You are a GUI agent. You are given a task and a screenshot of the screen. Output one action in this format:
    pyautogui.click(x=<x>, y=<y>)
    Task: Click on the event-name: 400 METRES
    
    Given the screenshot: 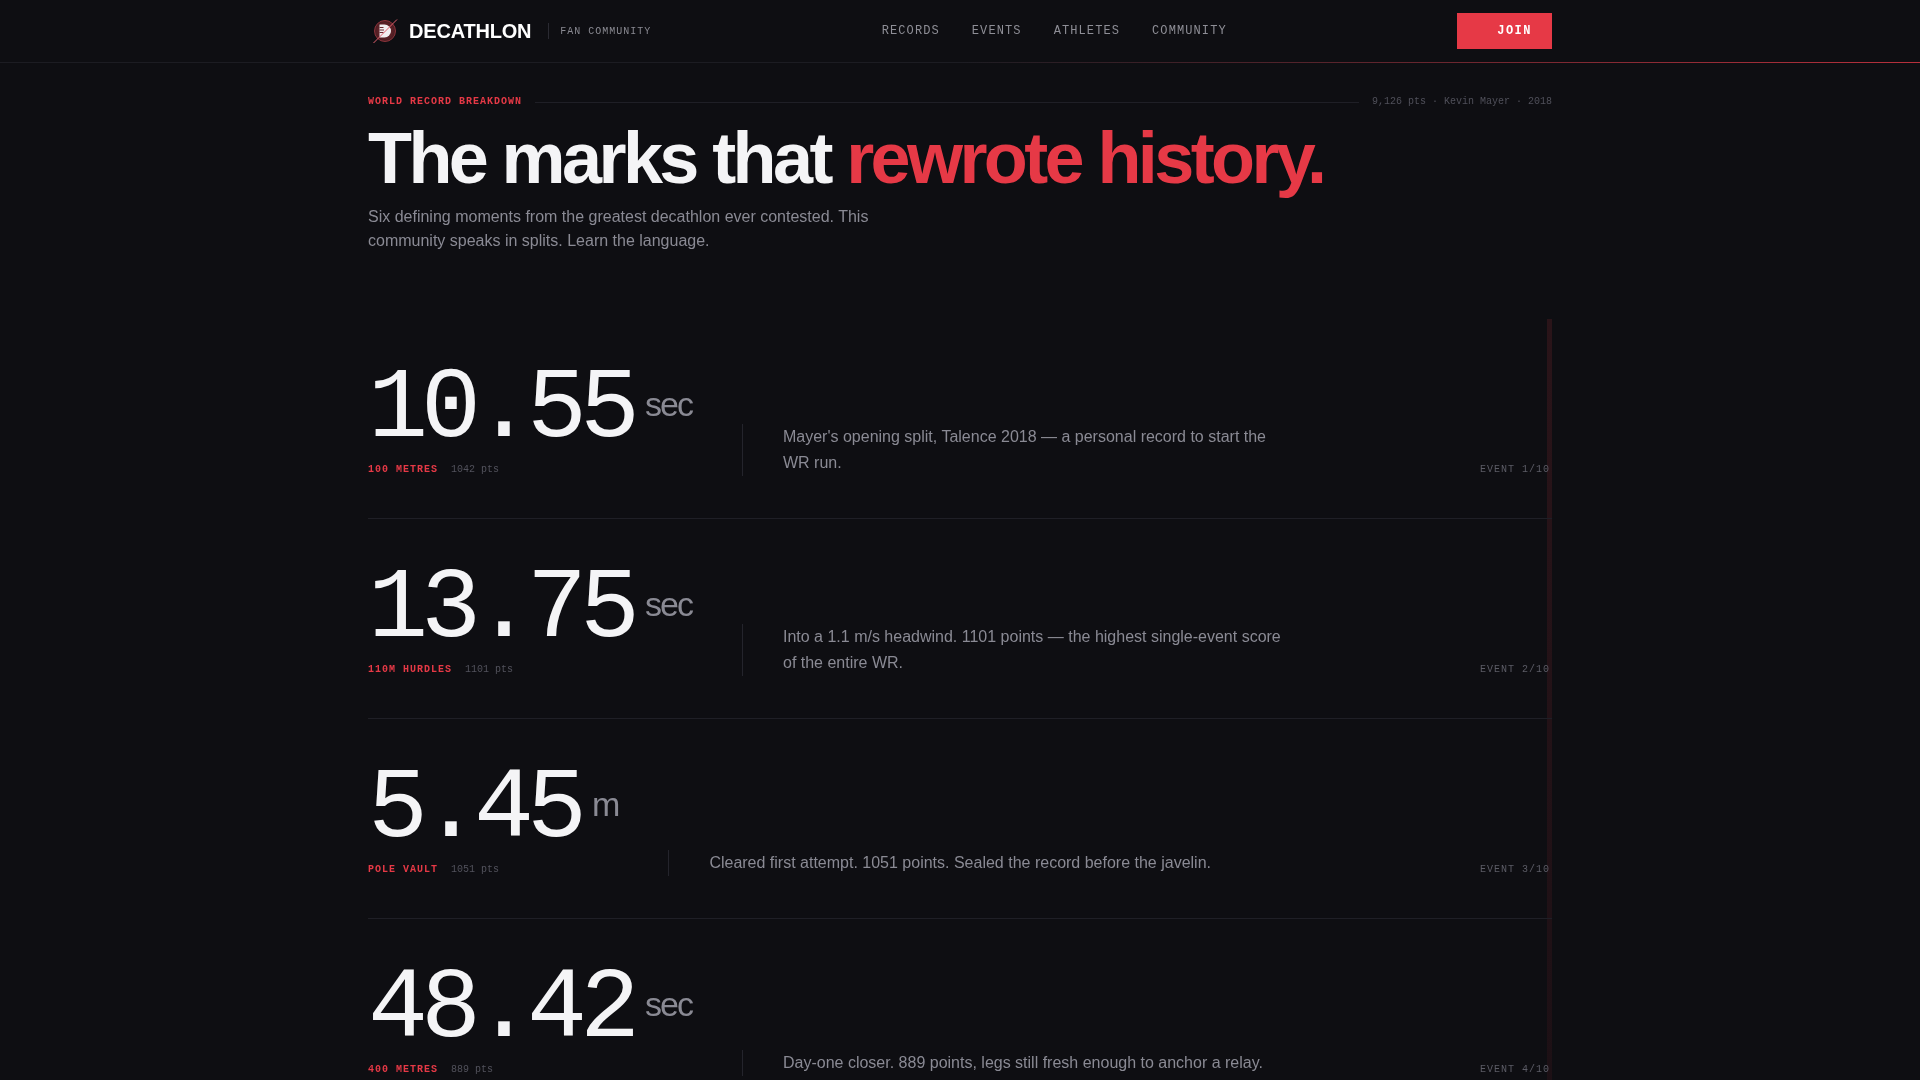 What is the action you would take?
    pyautogui.click(x=403, y=1070)
    